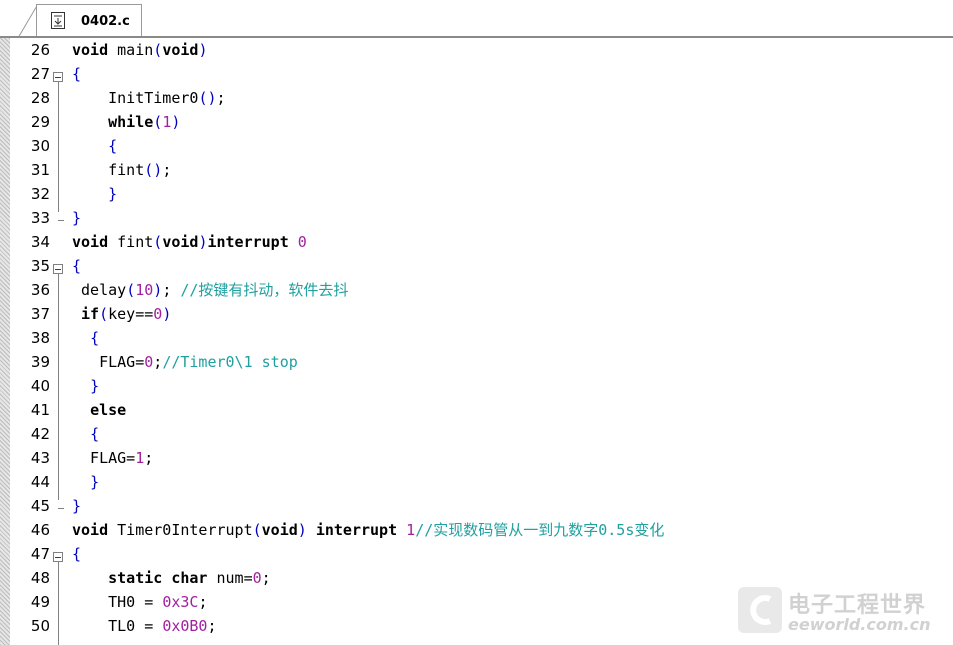 Image resolution: width=953 pixels, height=645 pixels. I want to click on code-line: 26 void main(void), so click(476, 50).